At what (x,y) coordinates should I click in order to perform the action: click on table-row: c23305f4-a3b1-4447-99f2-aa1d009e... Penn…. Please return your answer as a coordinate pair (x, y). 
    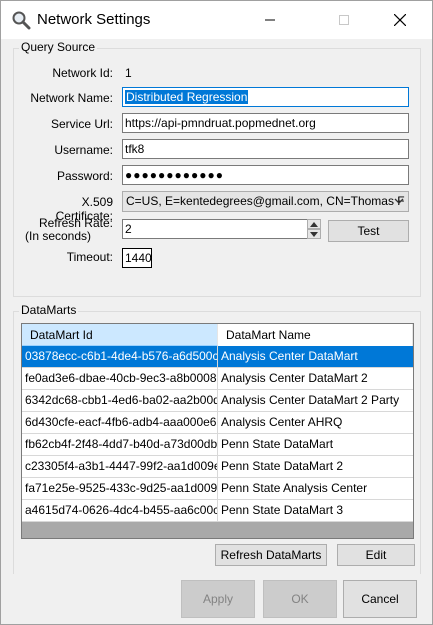
    Looking at the image, I should click on (217, 467).